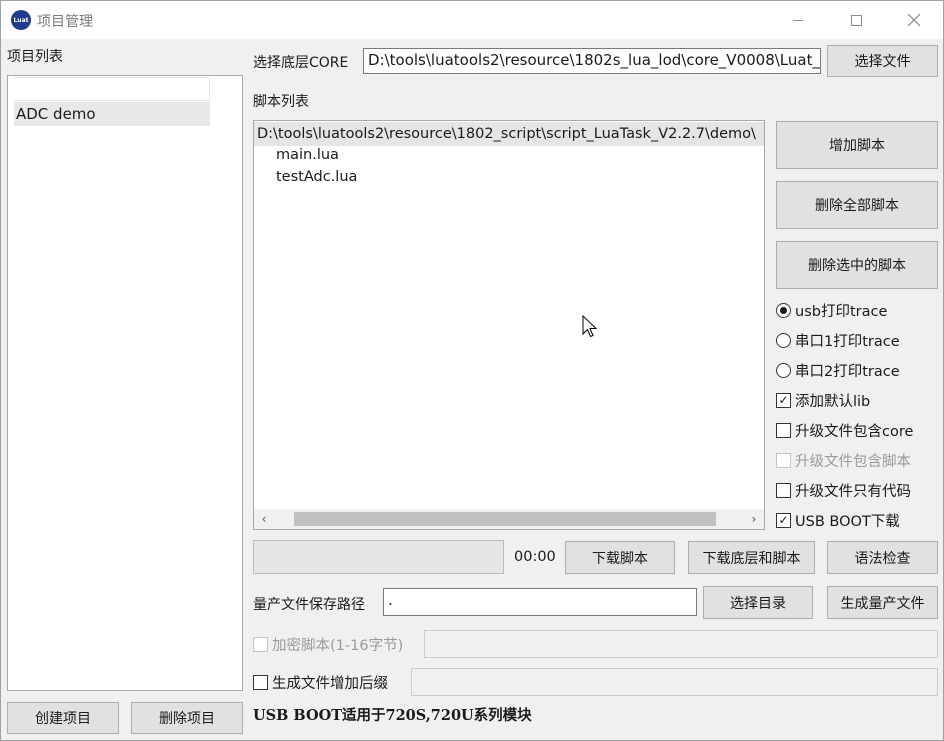 The image size is (944, 741). I want to click on script-list-heading: 脚本列表, so click(281, 102).